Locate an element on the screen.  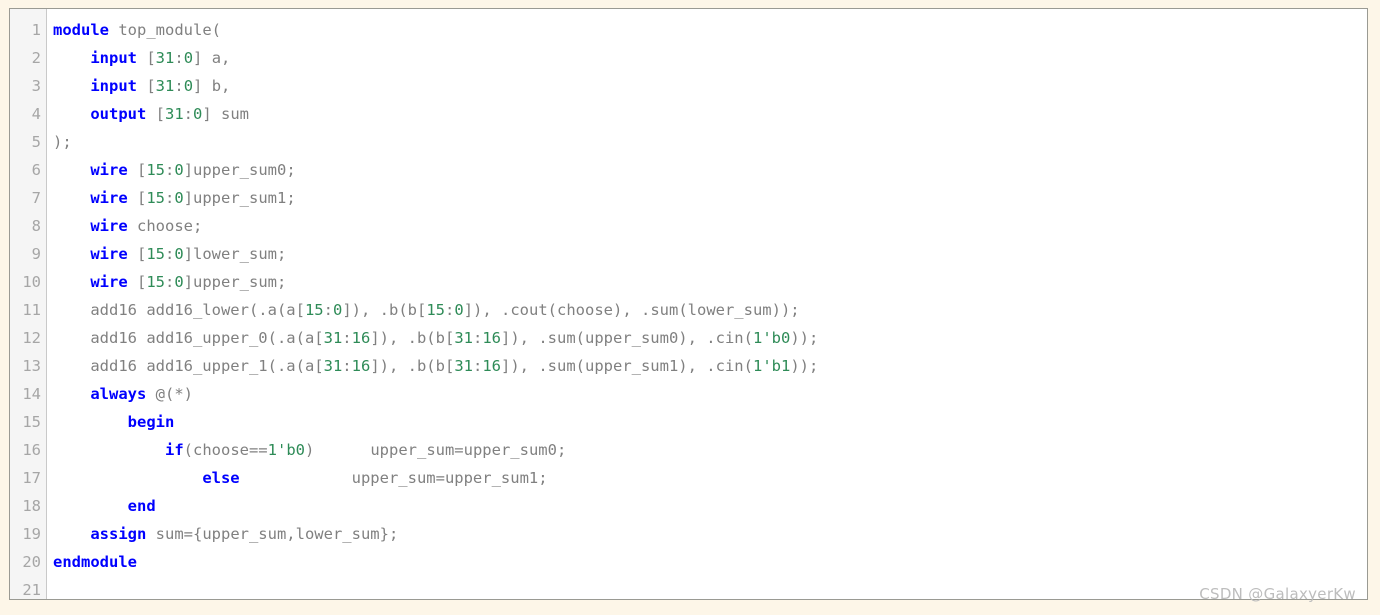
code-line: assign sum={upper_sum,lower_sum}; is located at coordinates (710, 534).